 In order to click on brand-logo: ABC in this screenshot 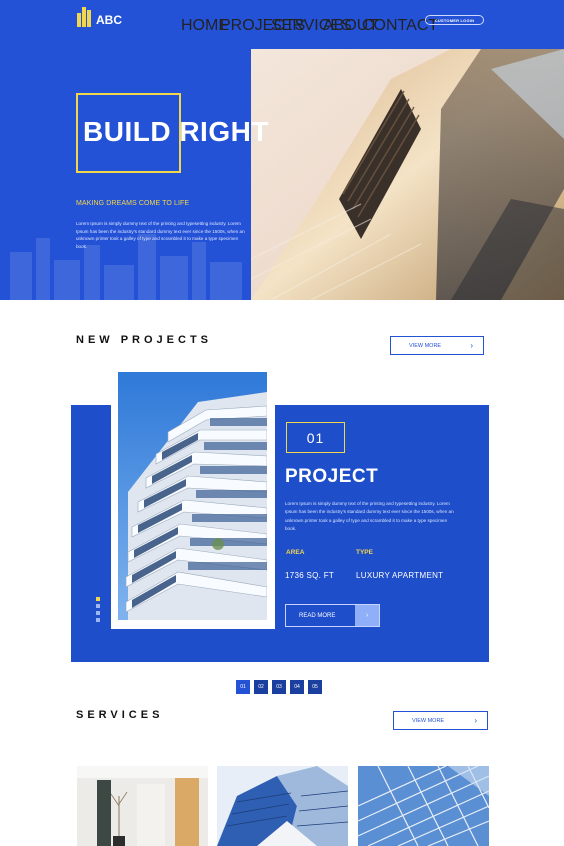, I will do `click(99, 17)`.